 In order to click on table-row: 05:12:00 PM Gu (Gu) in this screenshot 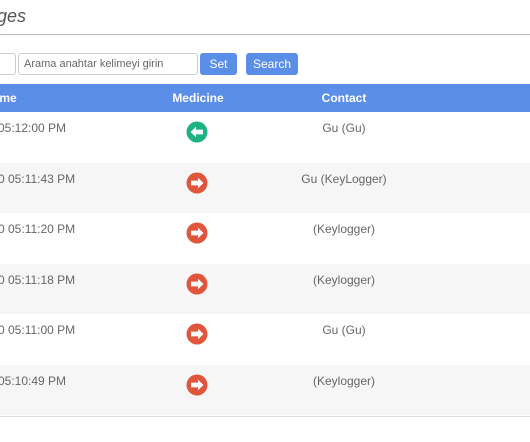, I will do `click(265, 137)`.